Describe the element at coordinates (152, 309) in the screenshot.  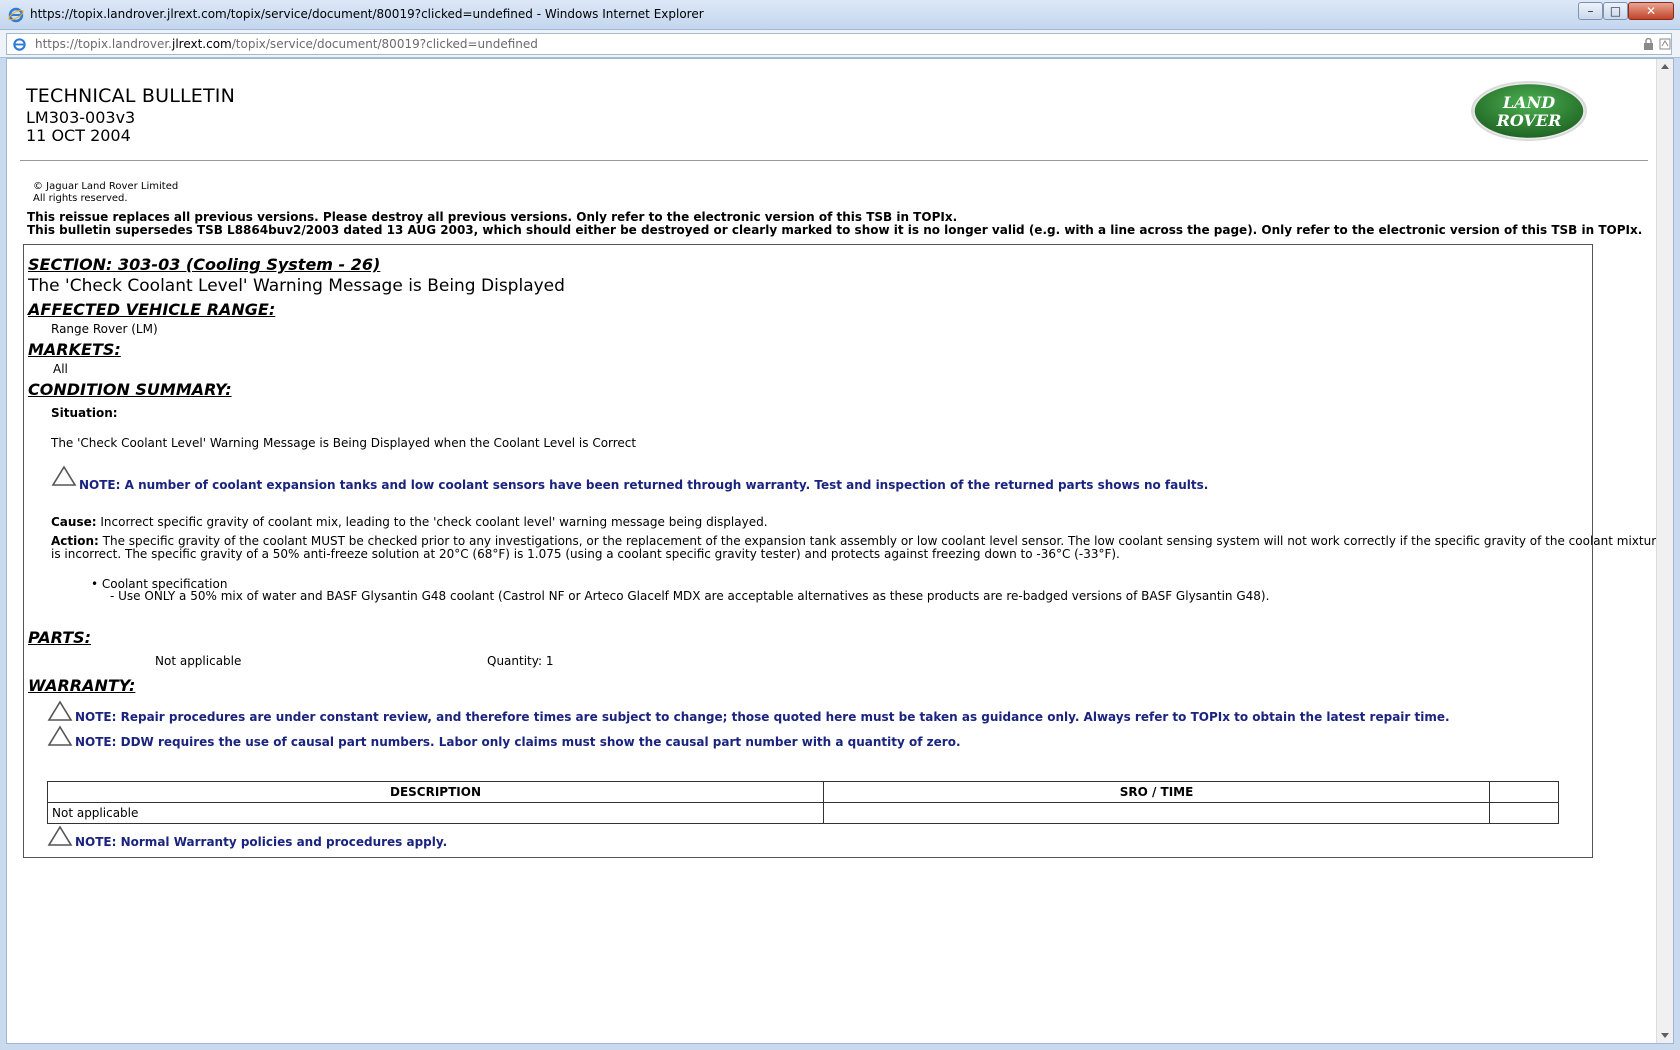
I see `affected-heading: AFFECTED VEHICLE RANGE:` at that location.